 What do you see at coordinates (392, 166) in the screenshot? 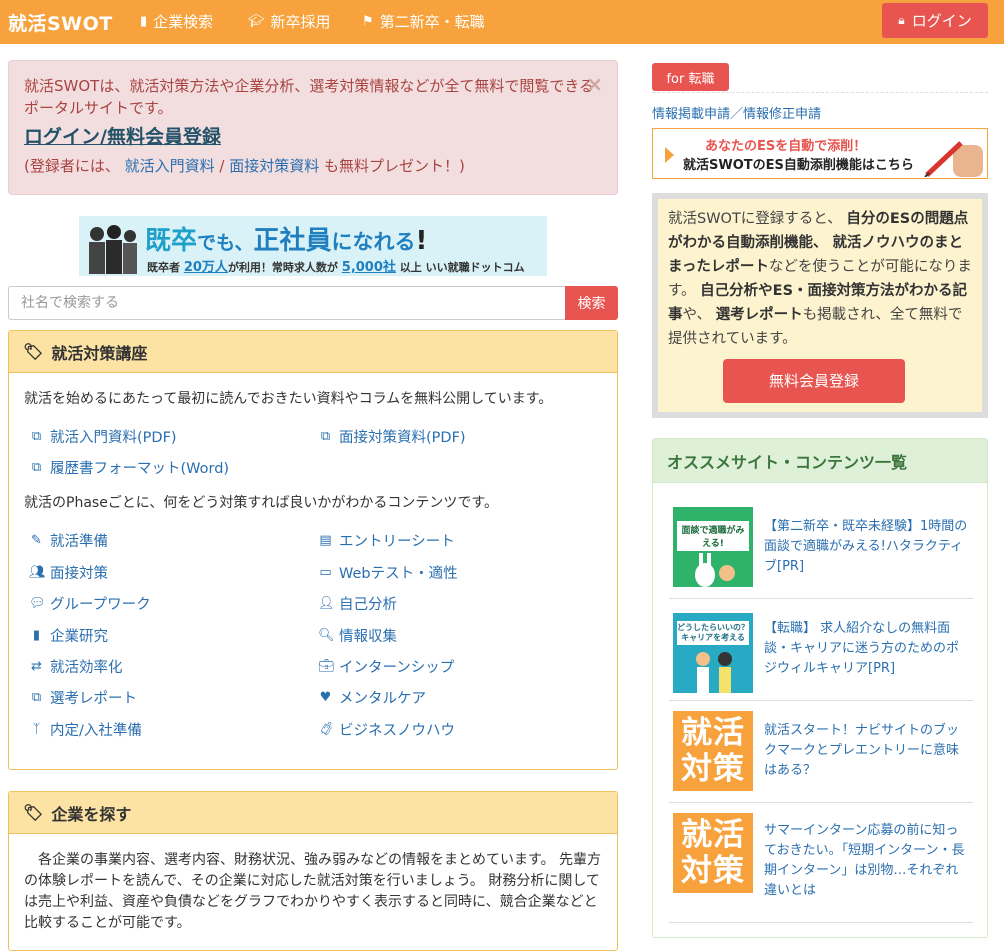
I see `alert-sub-suffix: も無料プレゼント！)` at bounding box center [392, 166].